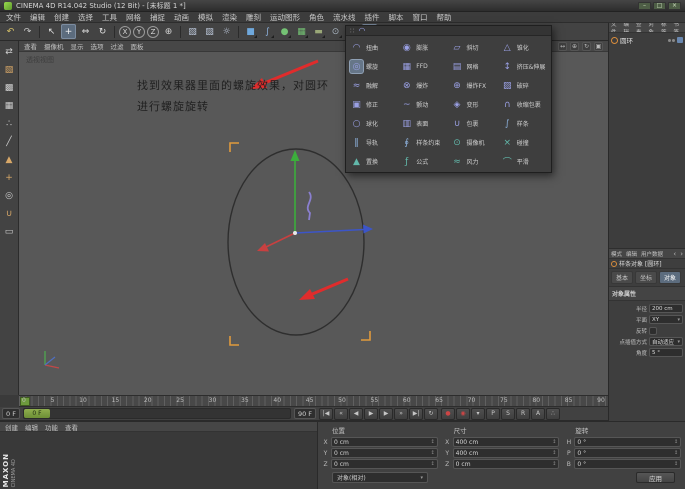 The image size is (685, 489). I want to click on deformer-twist: ◎ 螺旋, so click(373, 66).